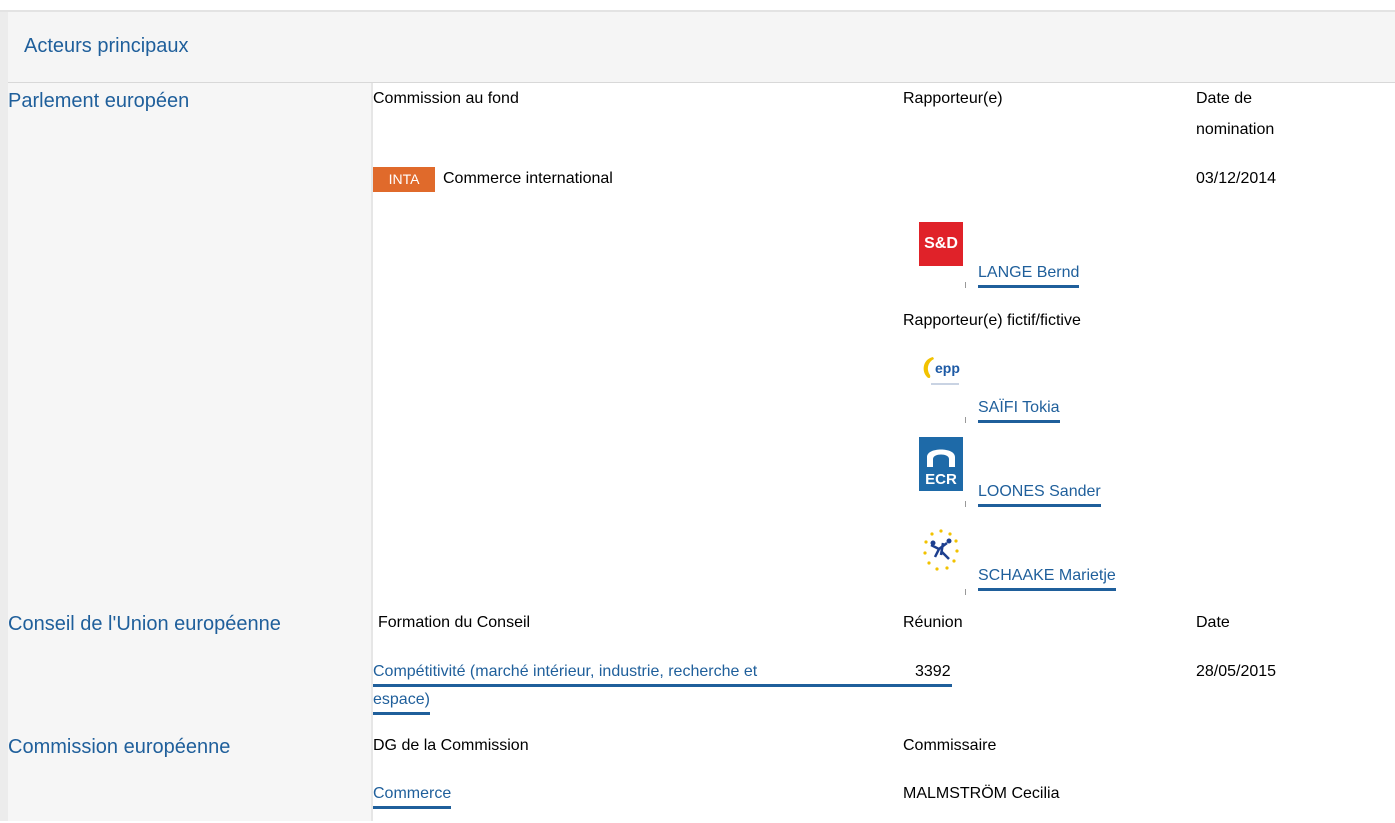 Image resolution: width=1395 pixels, height=823 pixels. Describe the element at coordinates (981, 793) in the screenshot. I see `commissioner-name: MALMSTRÖM Cecilia` at that location.